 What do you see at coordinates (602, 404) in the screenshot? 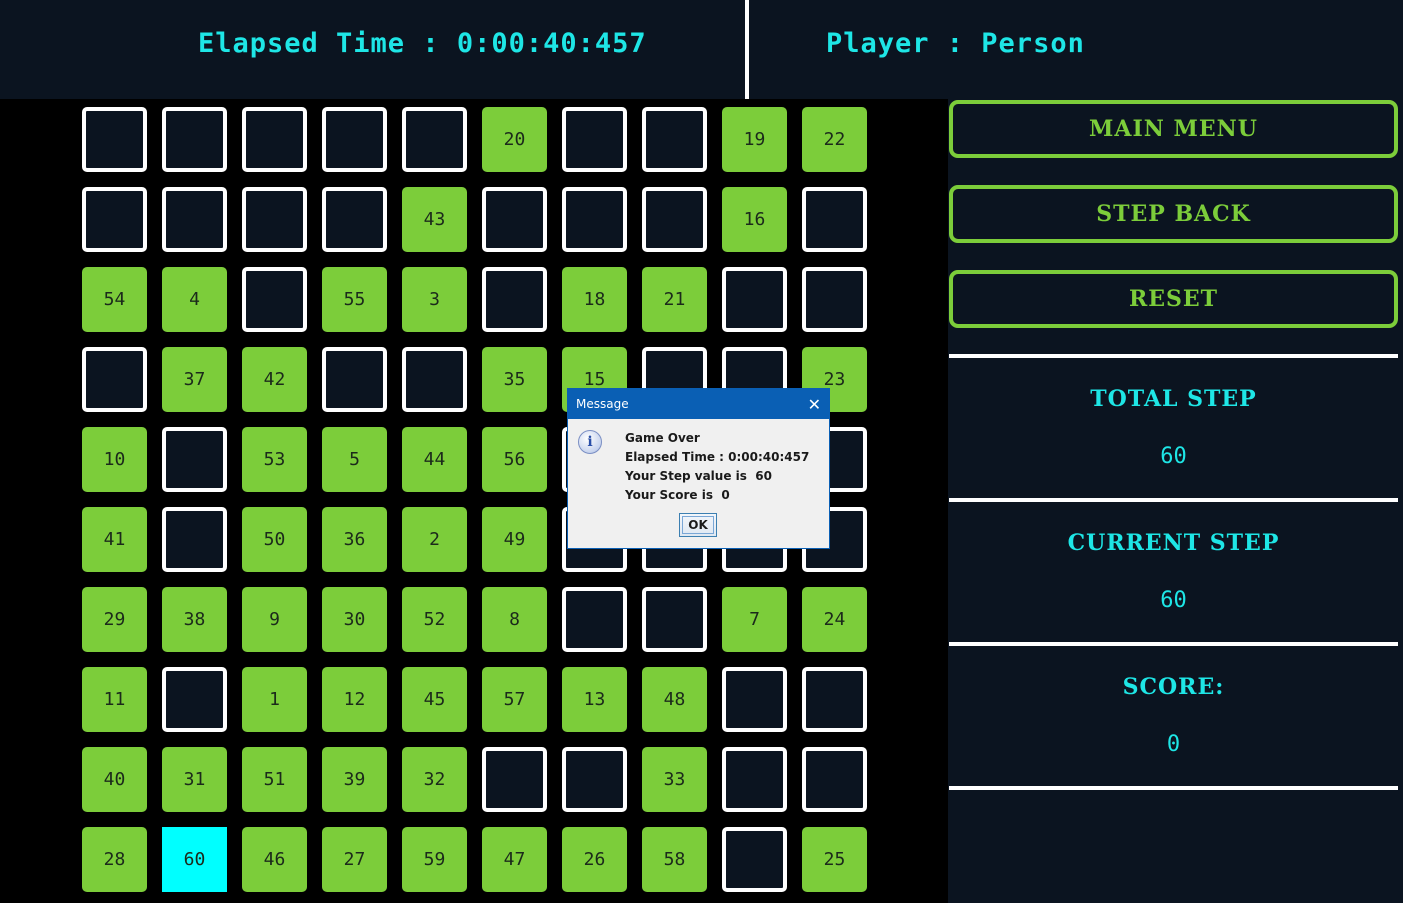
I see `dialog-title: Message` at bounding box center [602, 404].